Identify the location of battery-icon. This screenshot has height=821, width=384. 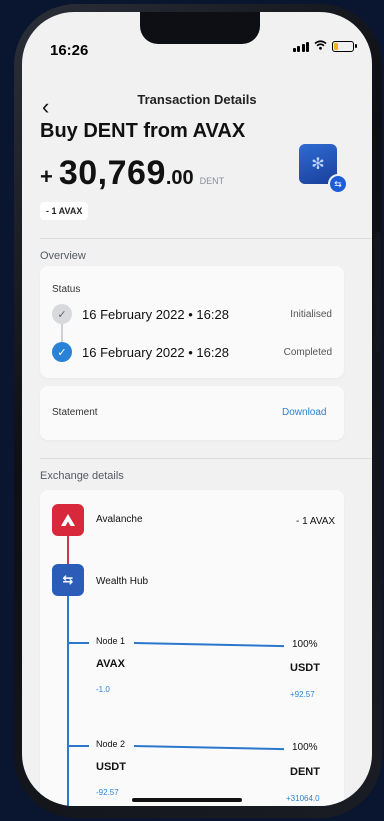
(344, 46).